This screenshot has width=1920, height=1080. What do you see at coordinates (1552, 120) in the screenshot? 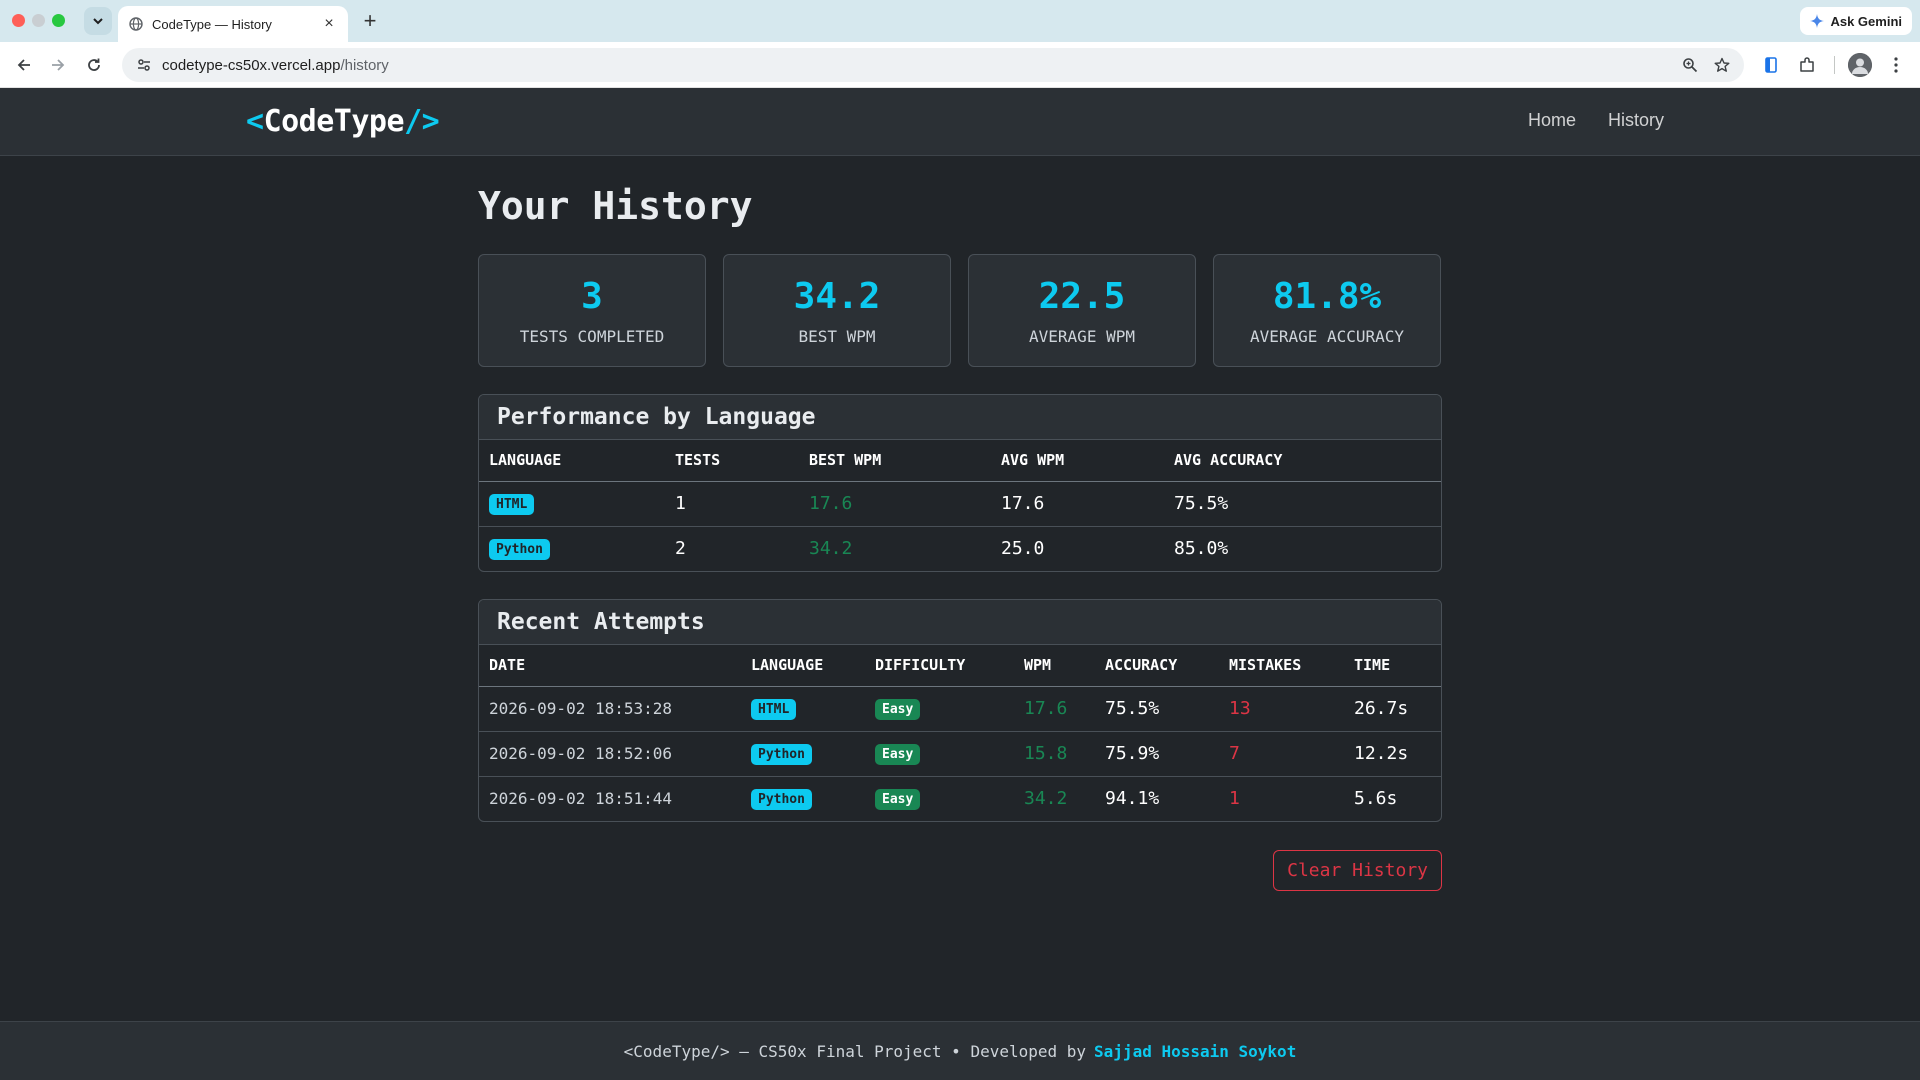
I see `nav-link-home: Home` at bounding box center [1552, 120].